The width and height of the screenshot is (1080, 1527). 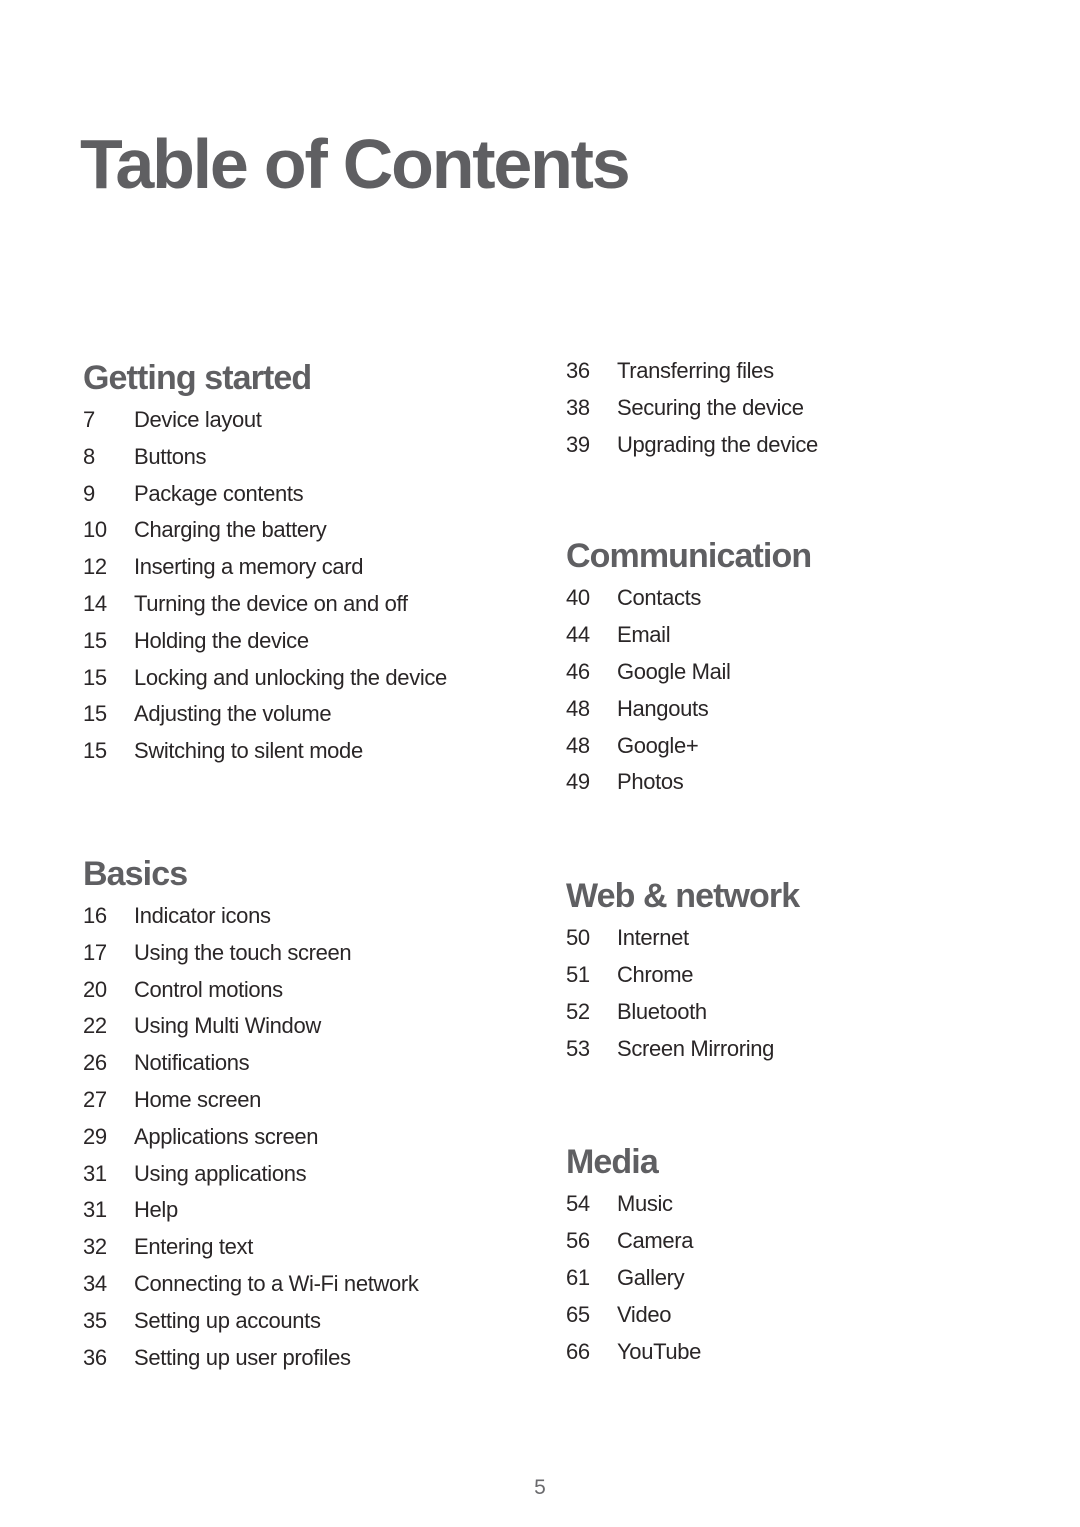 What do you see at coordinates (95, 989) in the screenshot?
I see `entry-page-number: 20` at bounding box center [95, 989].